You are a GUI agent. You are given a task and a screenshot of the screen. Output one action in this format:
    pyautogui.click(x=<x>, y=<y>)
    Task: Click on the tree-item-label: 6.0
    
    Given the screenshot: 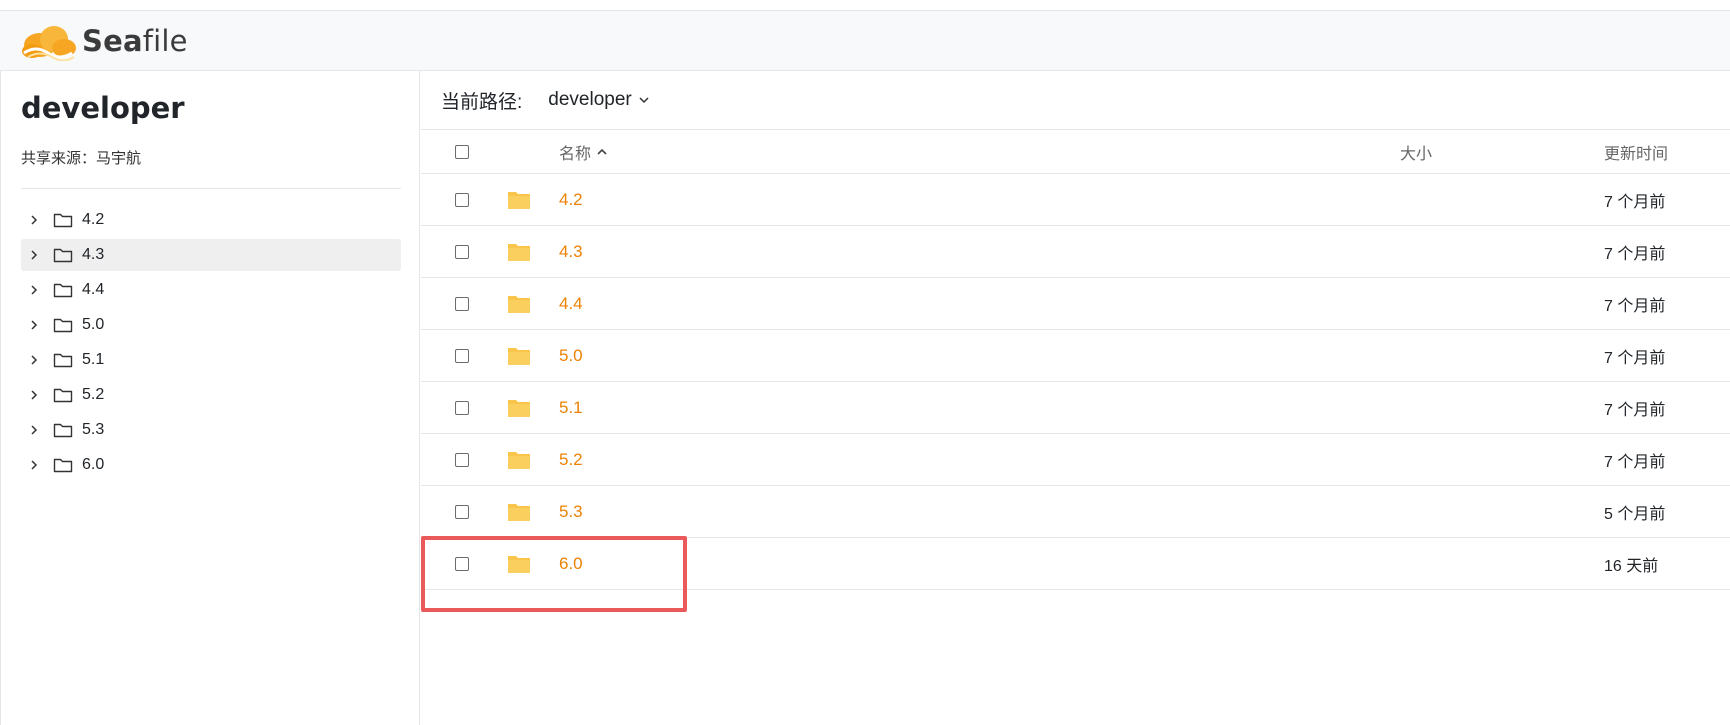 What is the action you would take?
    pyautogui.click(x=93, y=464)
    